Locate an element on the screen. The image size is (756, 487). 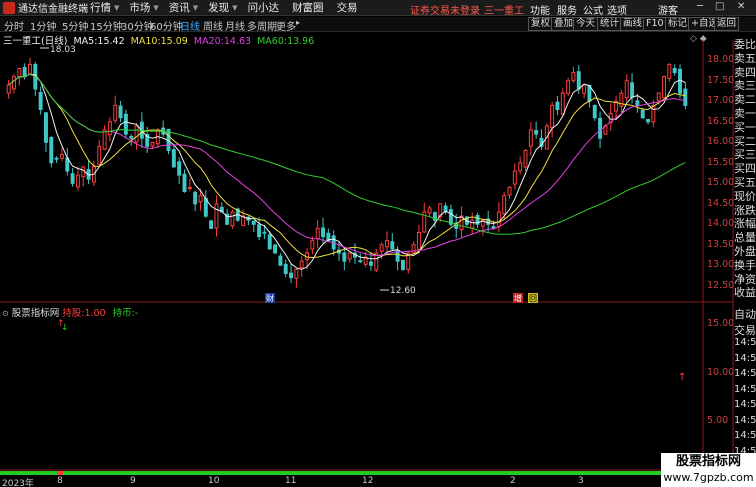
indicator-name: 股票指标网 is located at coordinates (36, 313).